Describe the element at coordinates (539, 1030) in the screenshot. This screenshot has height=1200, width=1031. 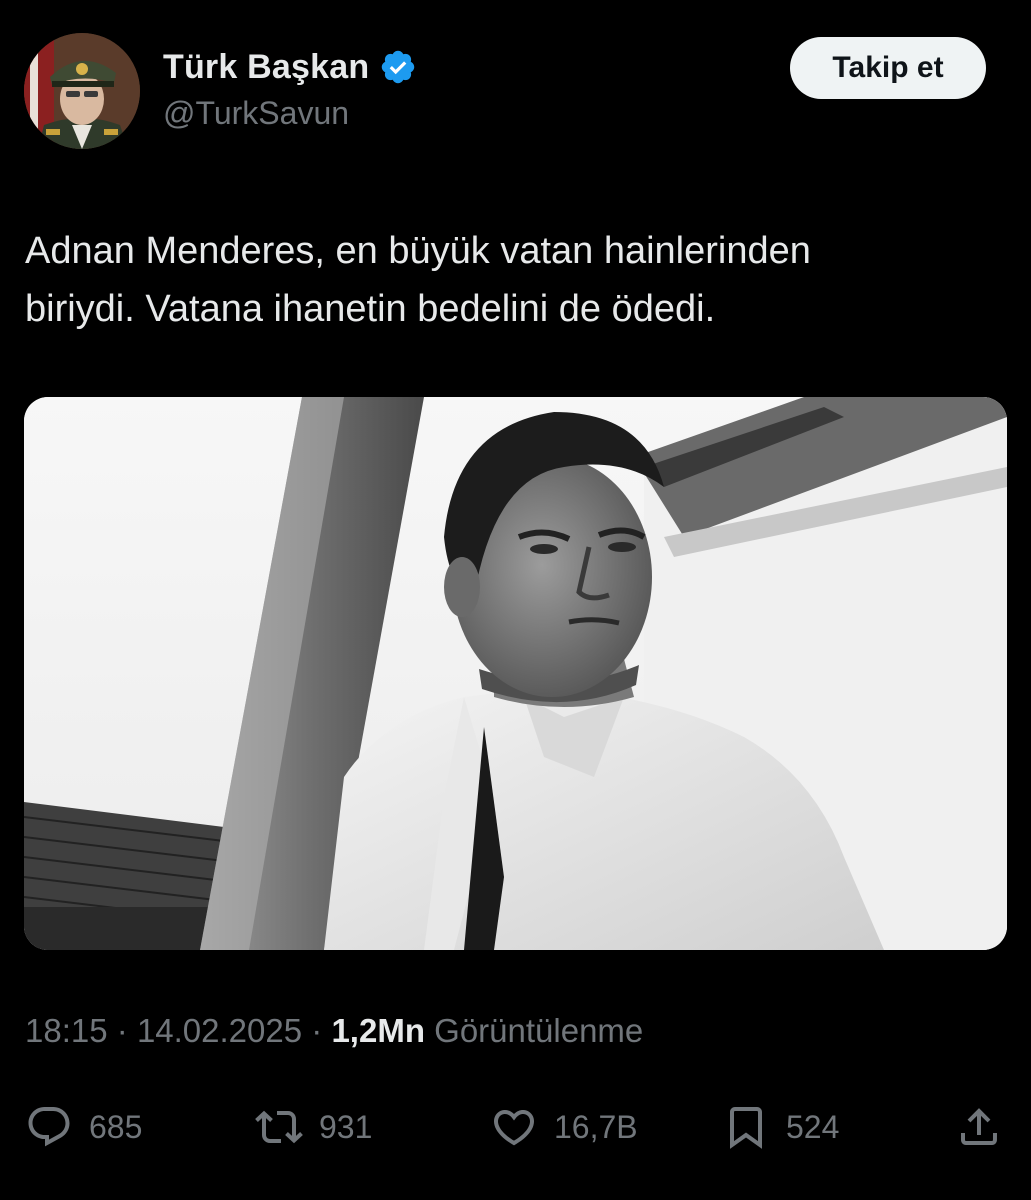
I see `views-label: Görüntülenme` at that location.